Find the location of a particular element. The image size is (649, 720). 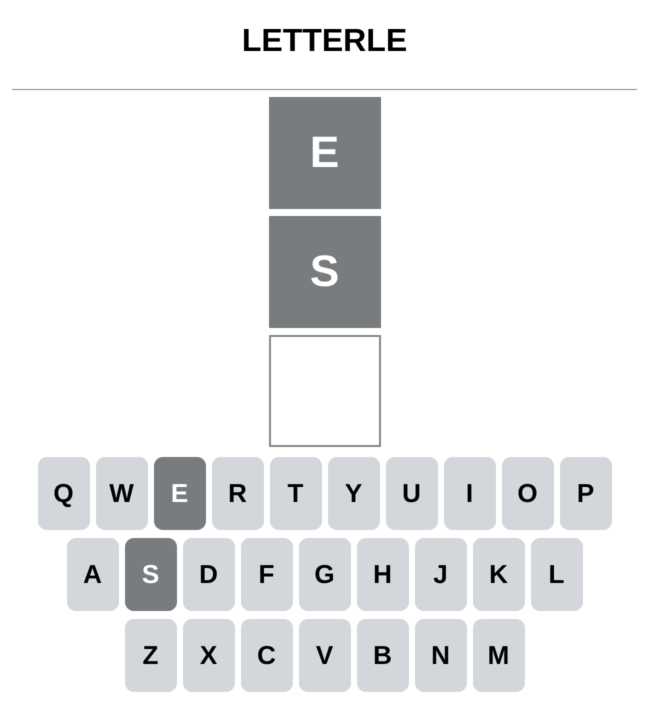

key: P is located at coordinates (586, 493).